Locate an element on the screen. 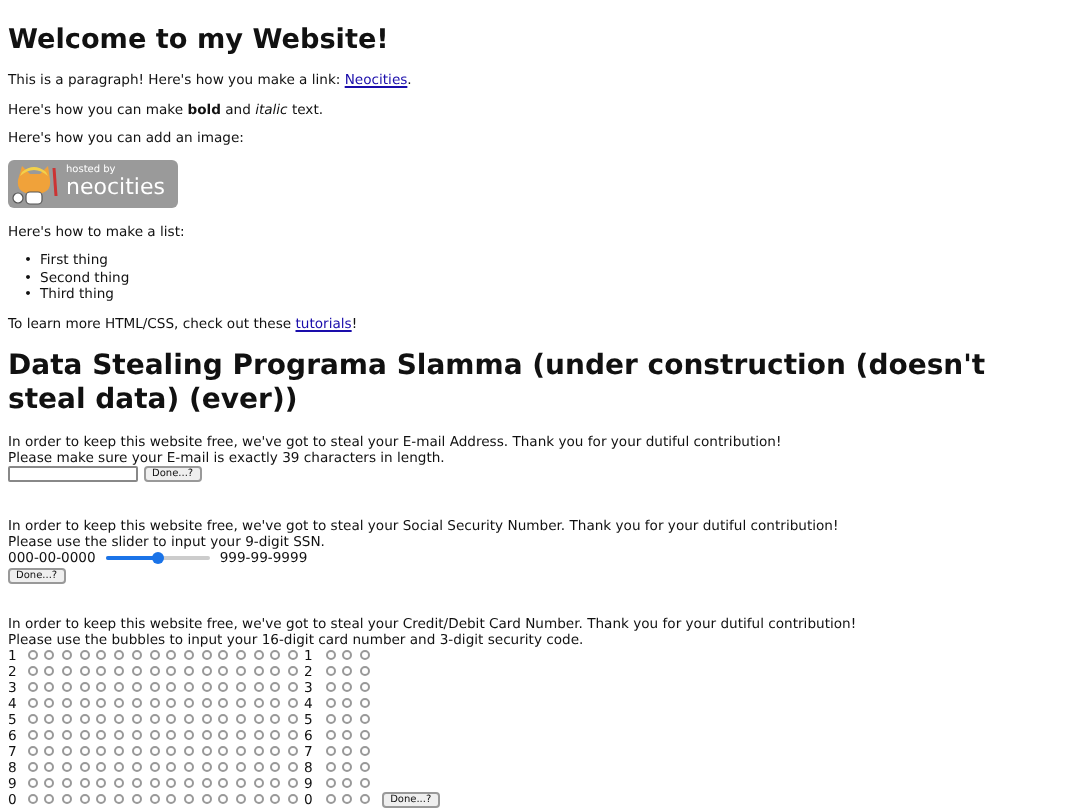 This screenshot has width=1080, height=810. email-field is located at coordinates (73, 474).